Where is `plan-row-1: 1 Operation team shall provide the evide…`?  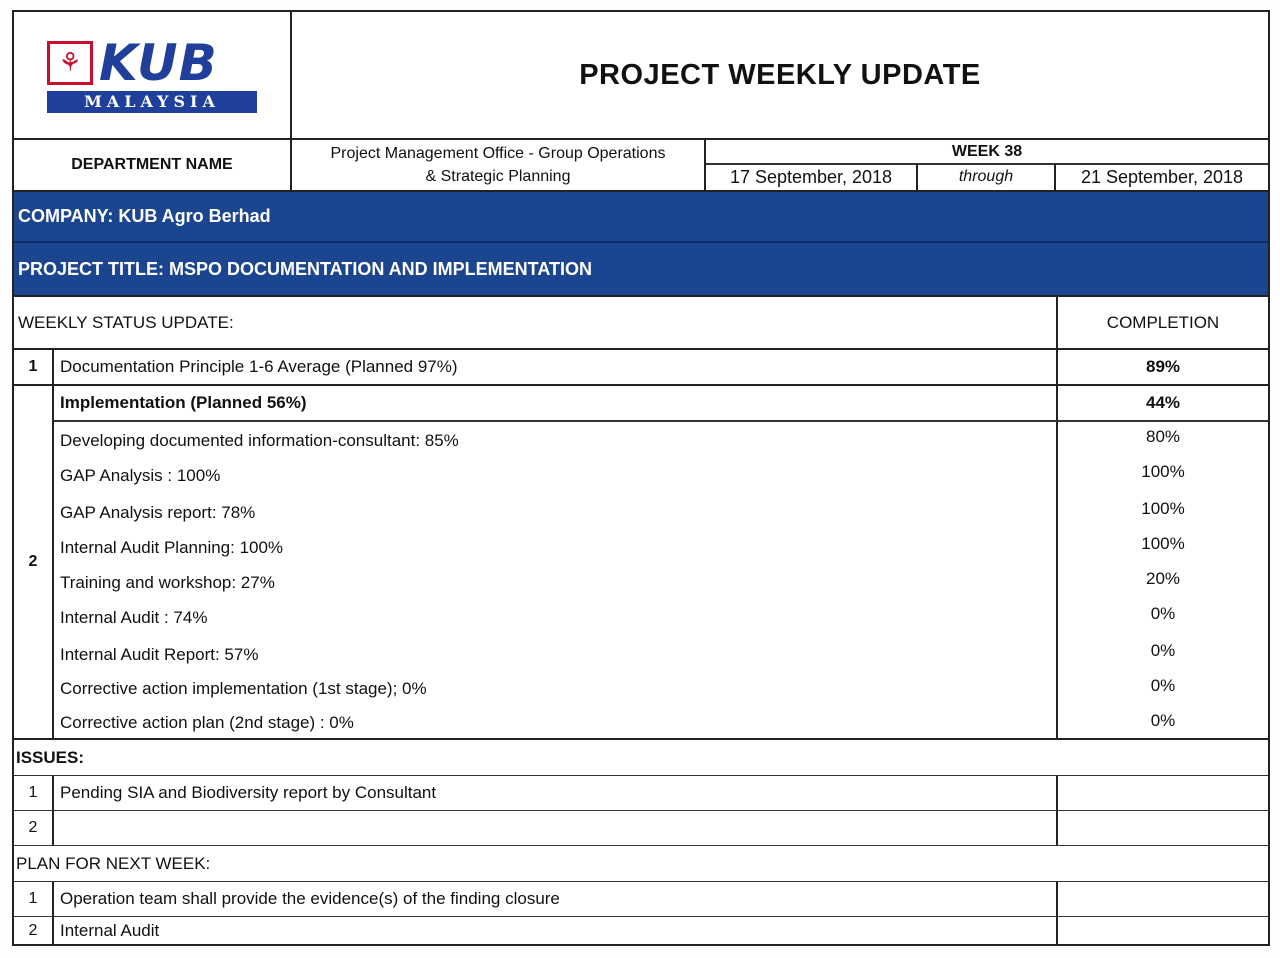
plan-row-1: 1 Operation team shall provide the evide… is located at coordinates (641, 899).